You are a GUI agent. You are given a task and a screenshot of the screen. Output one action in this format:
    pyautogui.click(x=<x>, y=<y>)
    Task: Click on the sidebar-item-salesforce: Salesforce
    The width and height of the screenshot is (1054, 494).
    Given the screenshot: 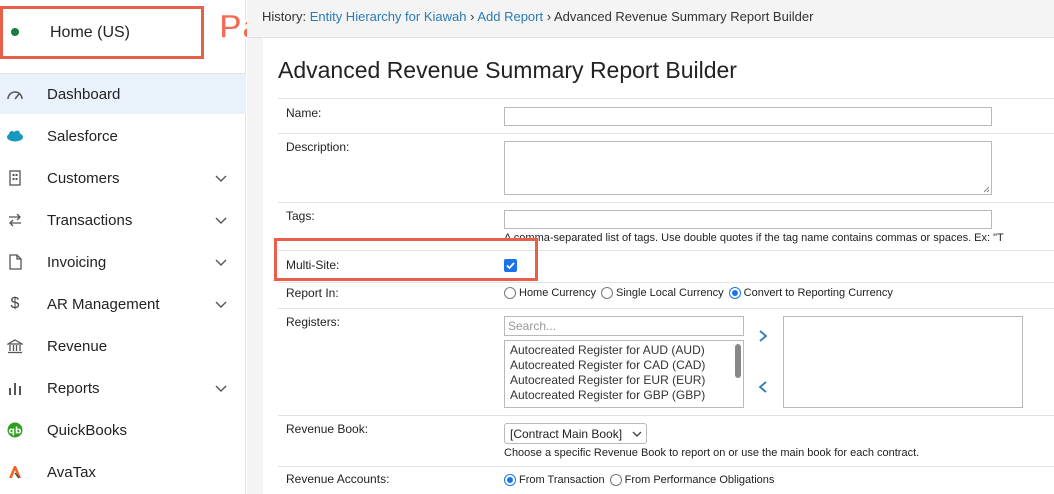 What is the action you would take?
    pyautogui.click(x=123, y=136)
    